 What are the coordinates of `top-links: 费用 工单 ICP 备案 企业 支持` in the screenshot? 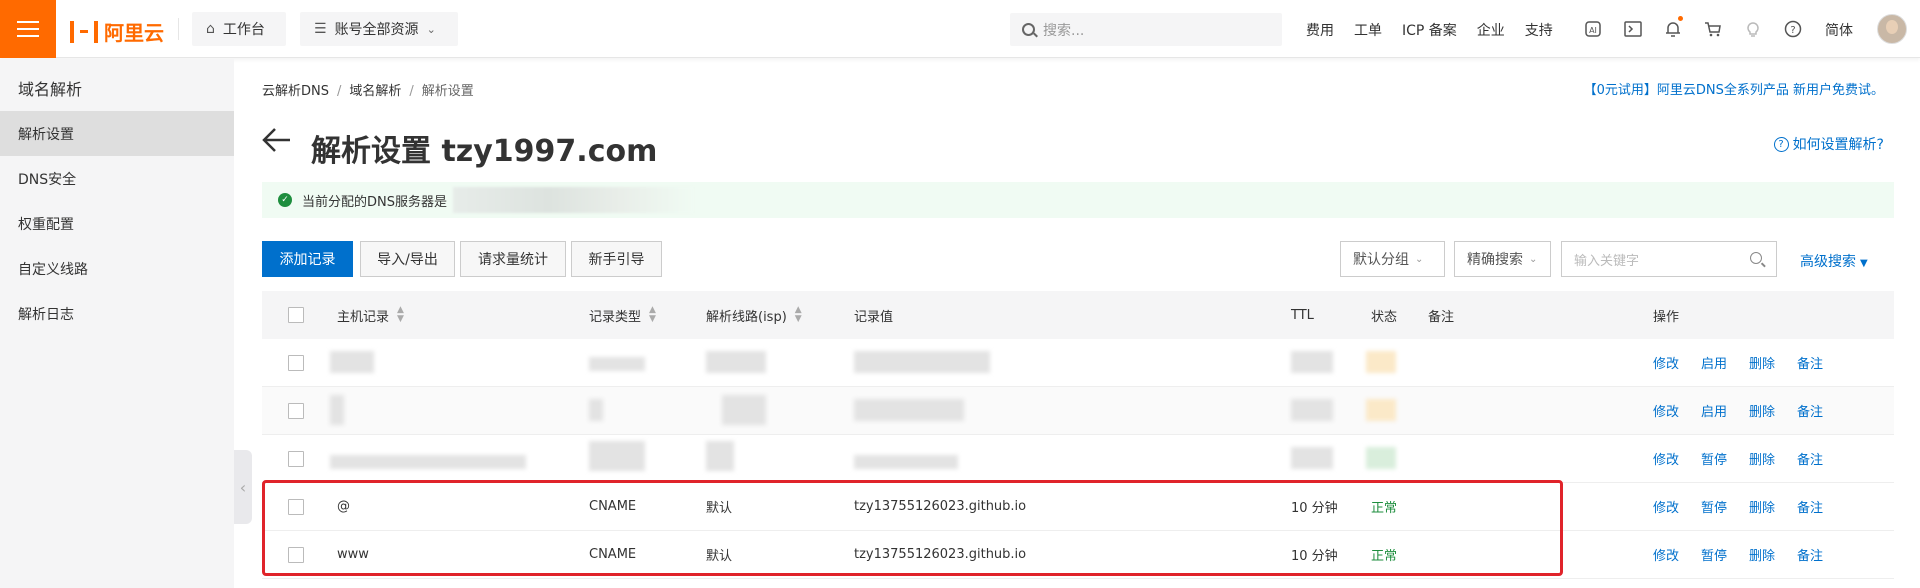 It's located at (1439, 30).